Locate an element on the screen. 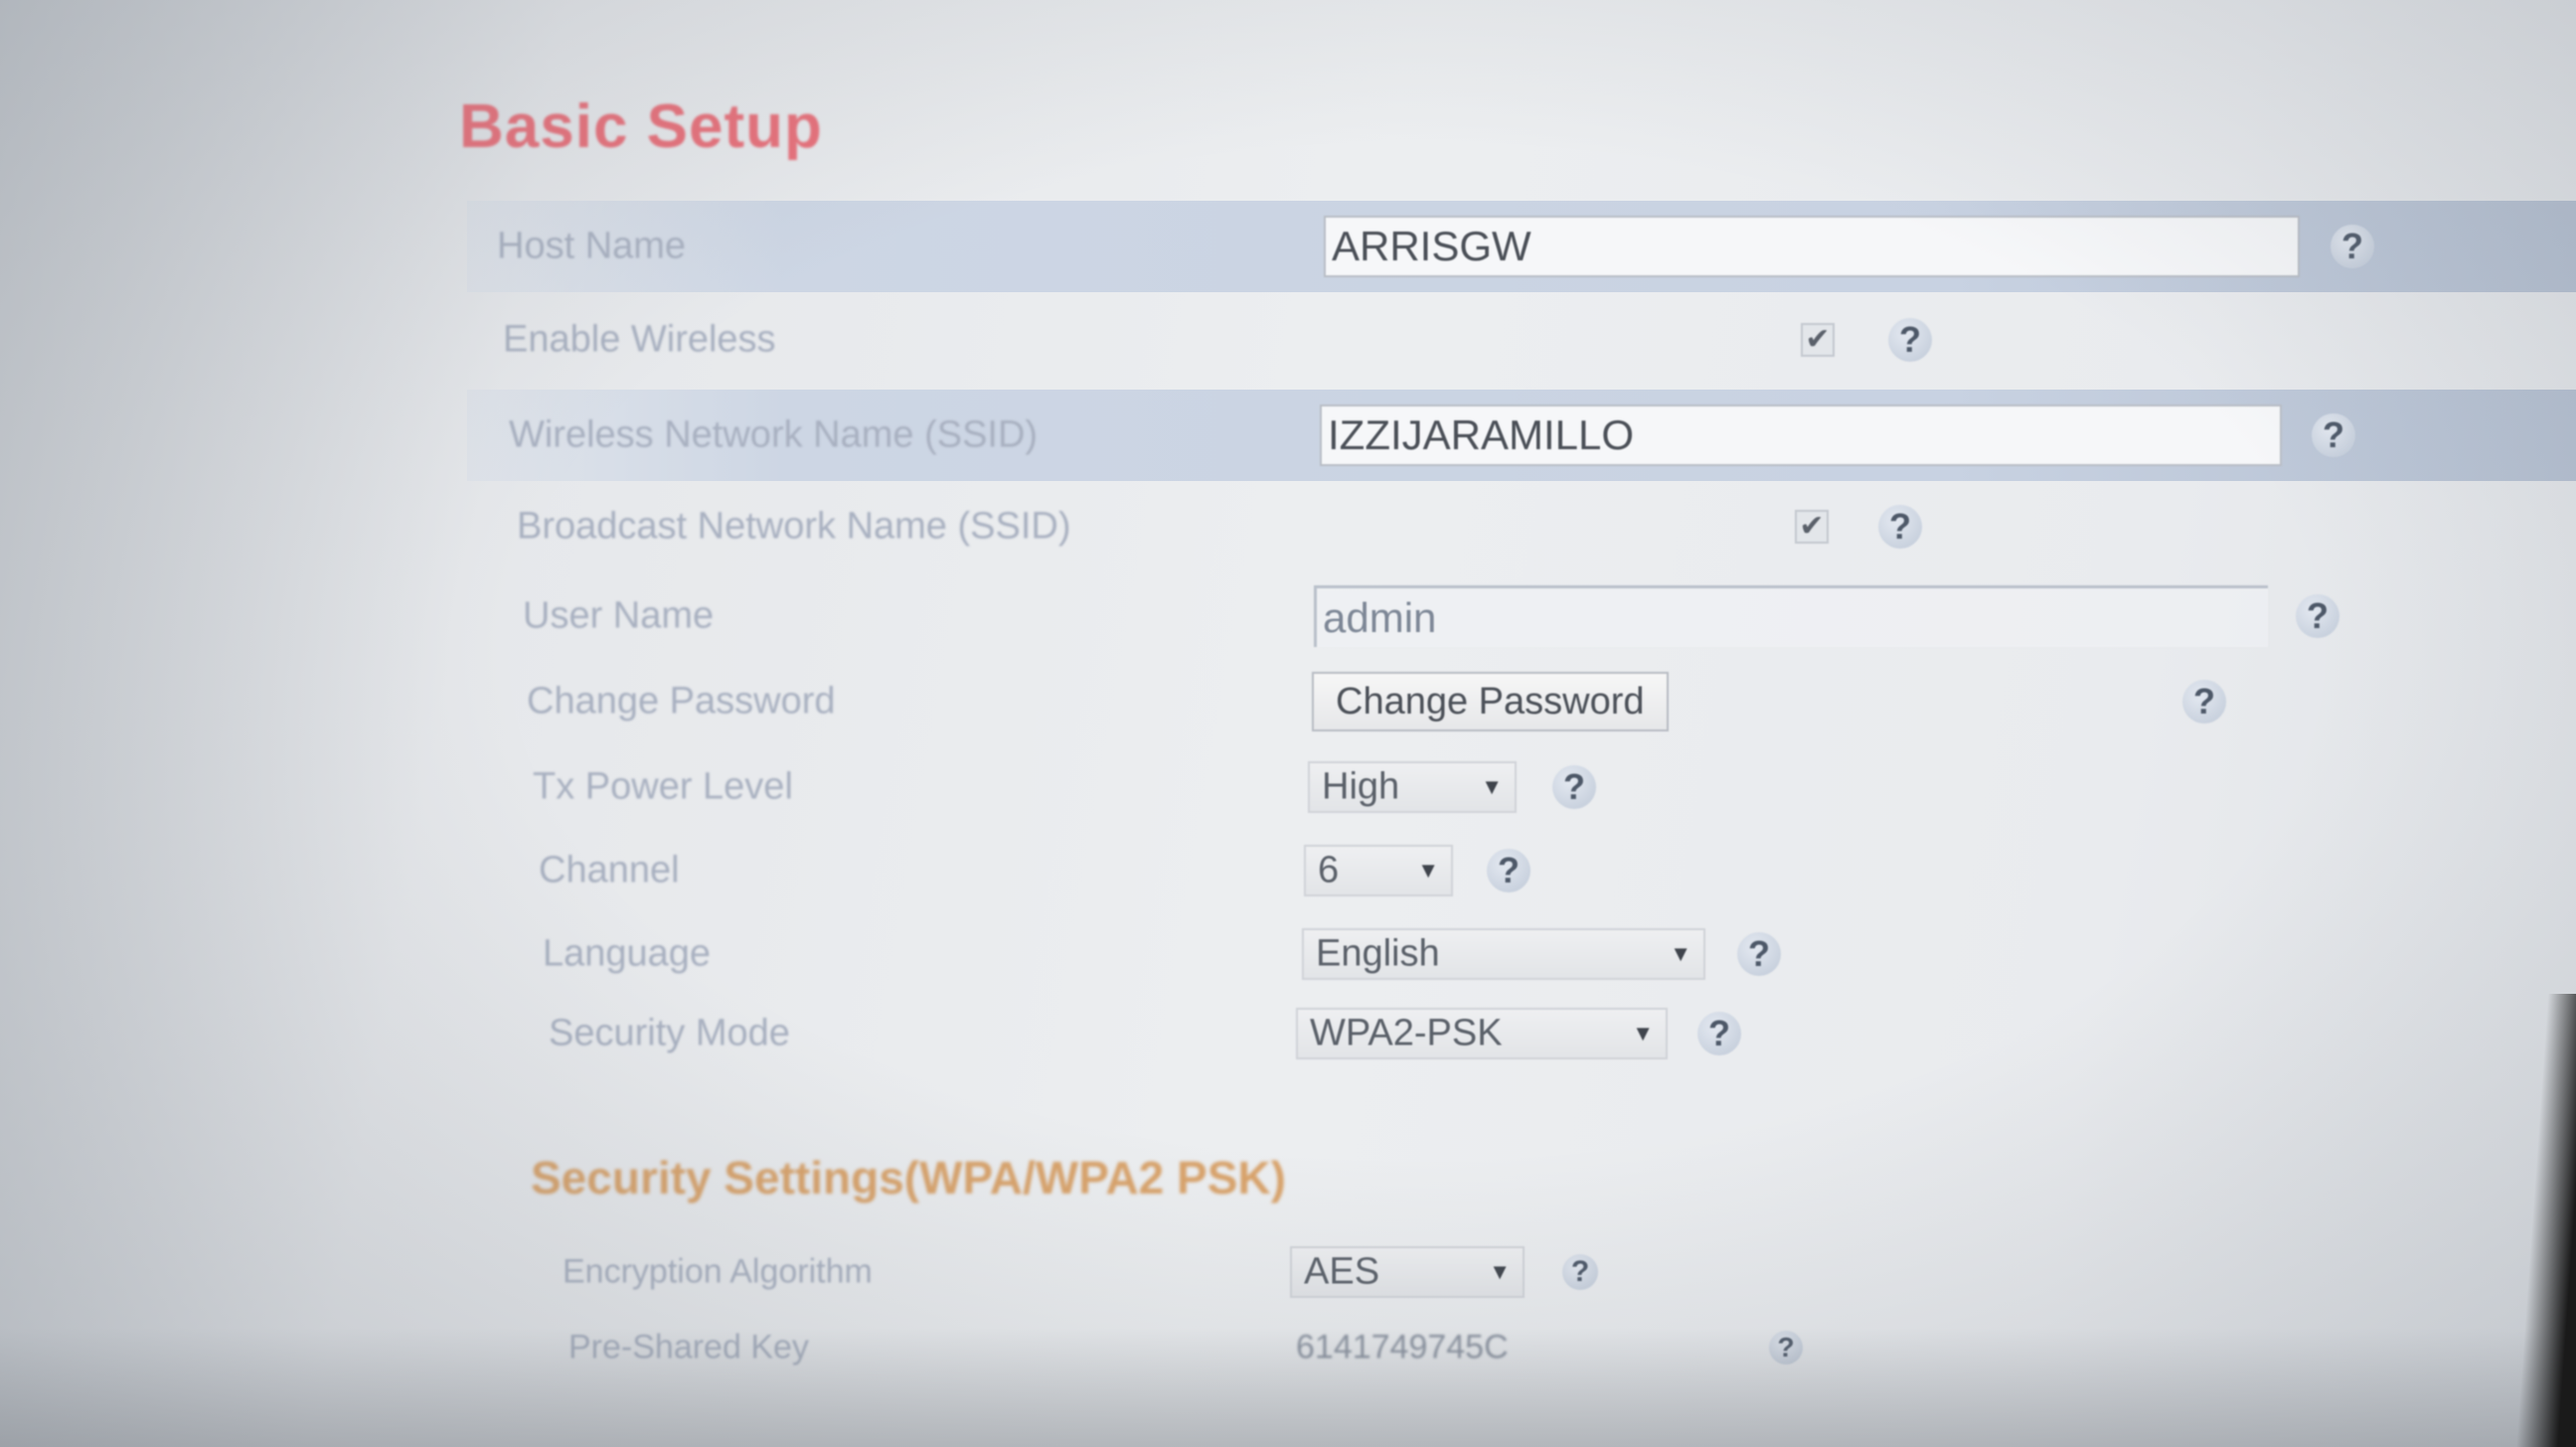  host-name-label: Host Name is located at coordinates (592, 246).